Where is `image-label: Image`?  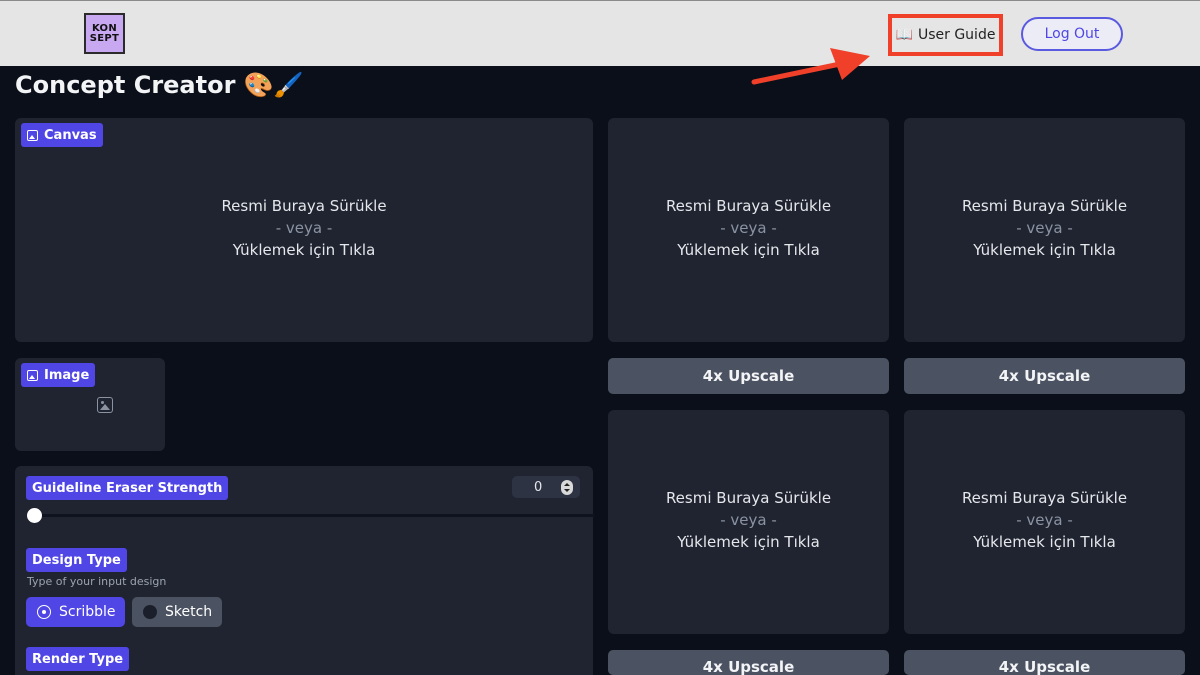 image-label: Image is located at coordinates (58, 375).